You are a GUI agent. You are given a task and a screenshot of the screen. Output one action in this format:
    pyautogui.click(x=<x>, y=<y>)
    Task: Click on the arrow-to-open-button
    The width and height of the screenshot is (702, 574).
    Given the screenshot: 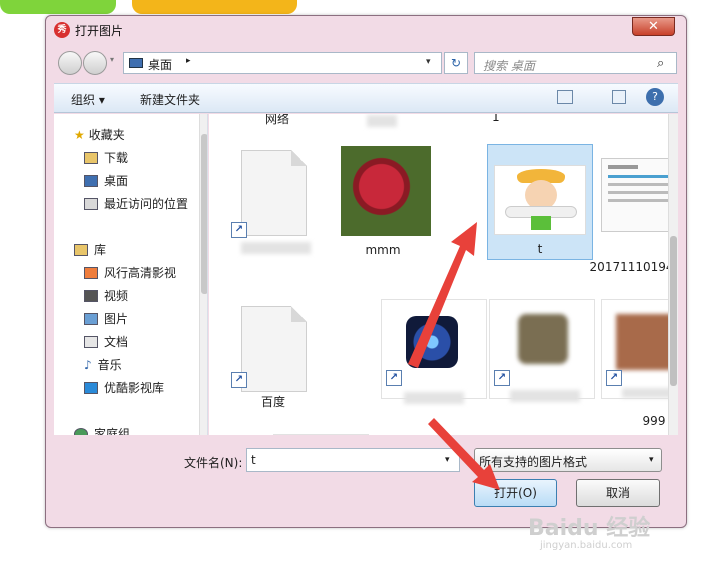 What is the action you would take?
    pyautogui.click(x=464, y=454)
    